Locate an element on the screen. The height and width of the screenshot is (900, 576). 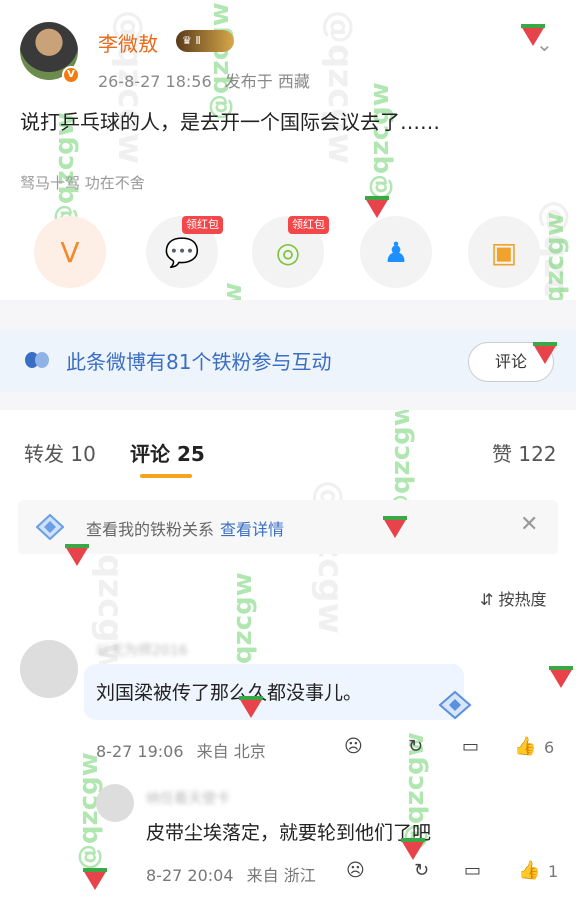
fans-banner-text: 此条微博有81个铁粉参与互动 is located at coordinates (199, 362).